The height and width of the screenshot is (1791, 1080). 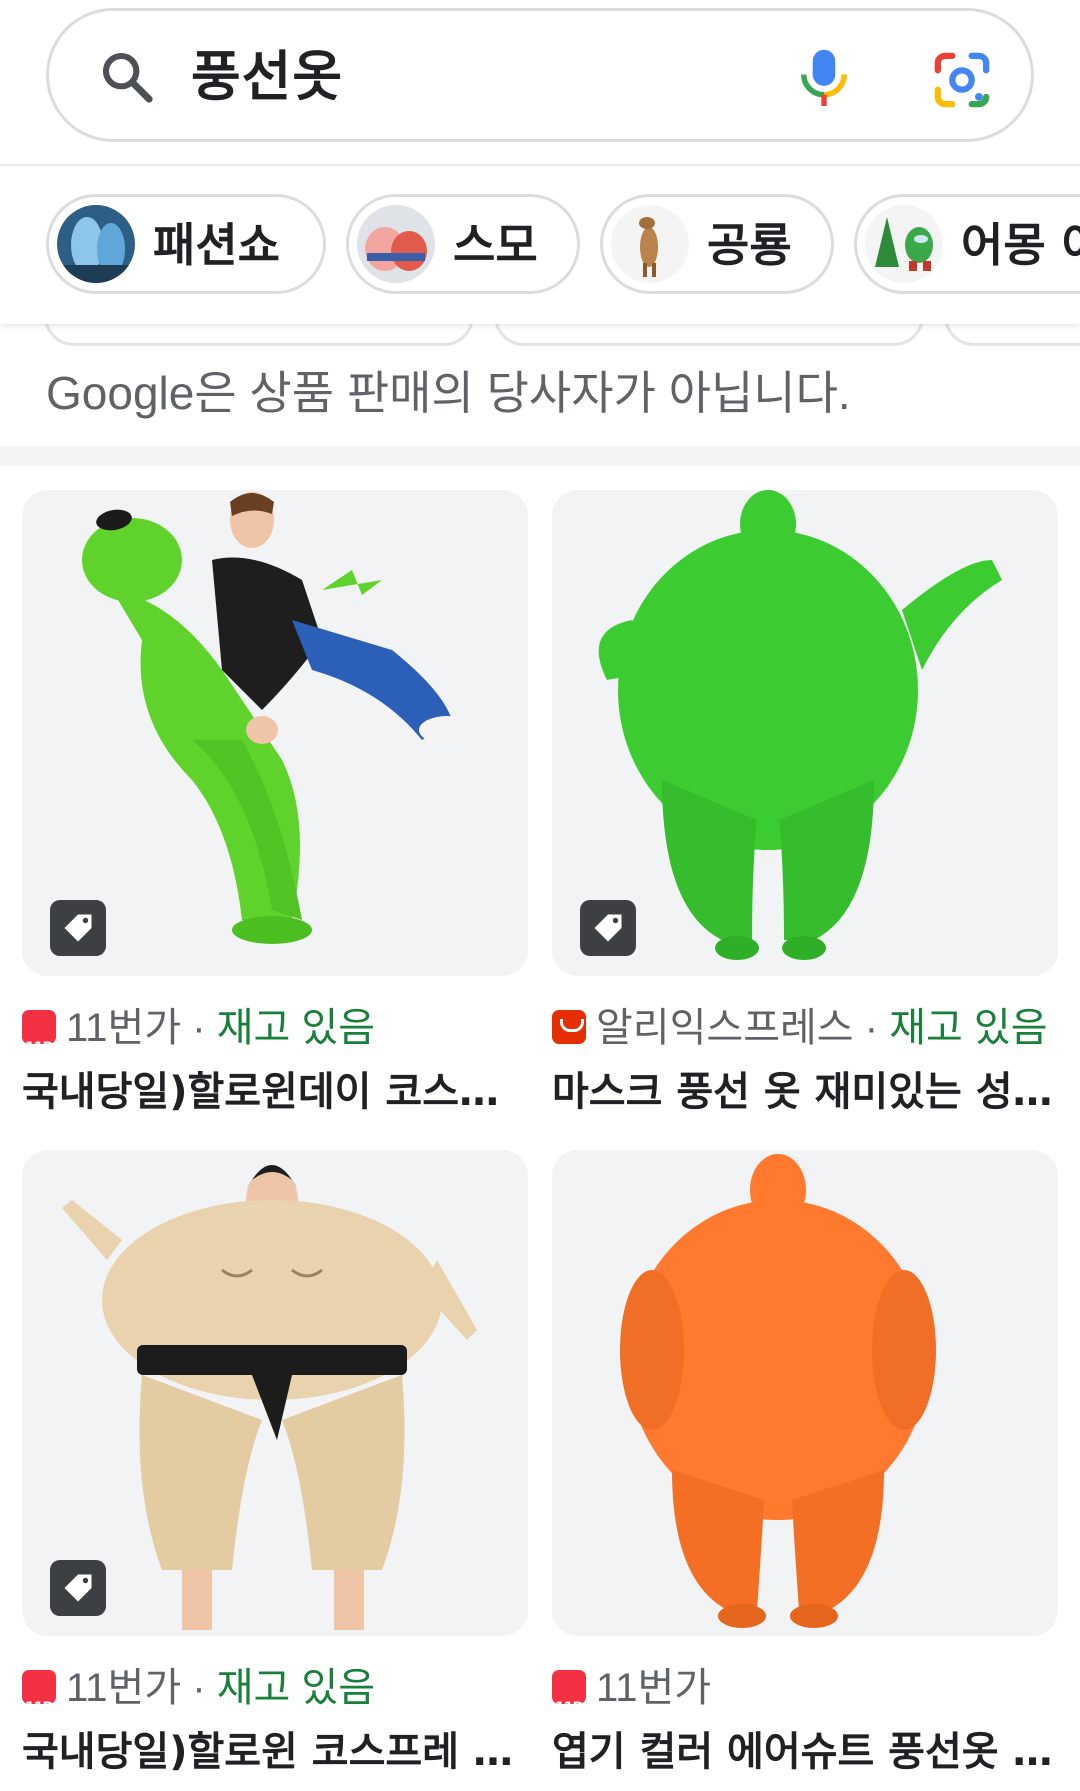 I want to click on product-title: 국내당일)할로윈 코스프레 스모 풍선옷, so click(x=275, y=1752).